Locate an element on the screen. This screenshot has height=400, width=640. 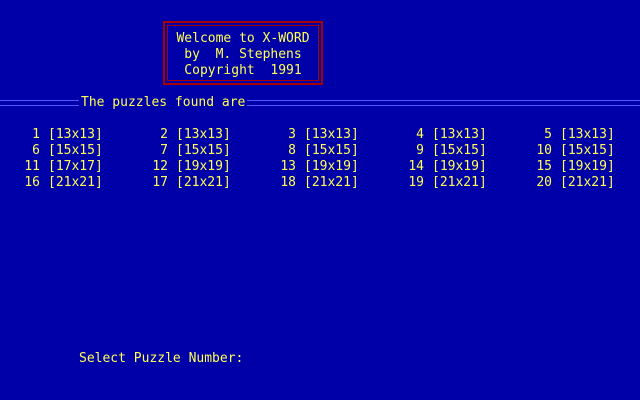
puzzle-item-6: 6 [15x15] is located at coordinates (63, 151).